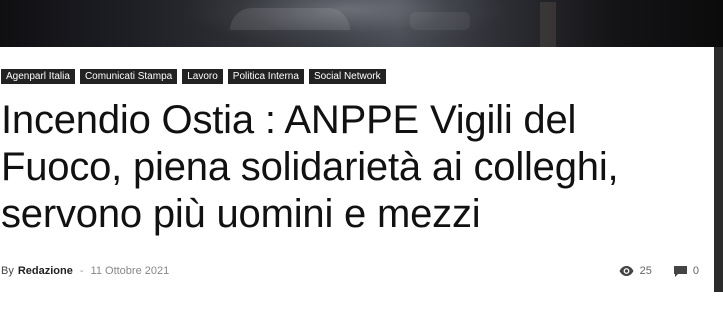  What do you see at coordinates (128, 76) in the screenshot?
I see `category-tag-comunicati-stampa: Comunicati Stampa` at bounding box center [128, 76].